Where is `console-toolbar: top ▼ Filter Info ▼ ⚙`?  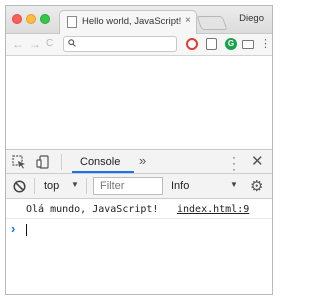
console-toolbar: top ▼ Filter Info ▼ ⚙ is located at coordinates (139, 186).